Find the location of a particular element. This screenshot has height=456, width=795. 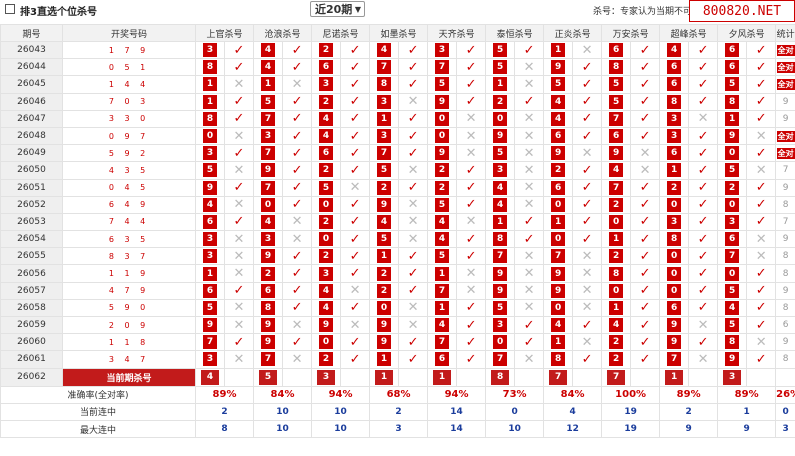

stats-value: 全对 is located at coordinates (785, 84).